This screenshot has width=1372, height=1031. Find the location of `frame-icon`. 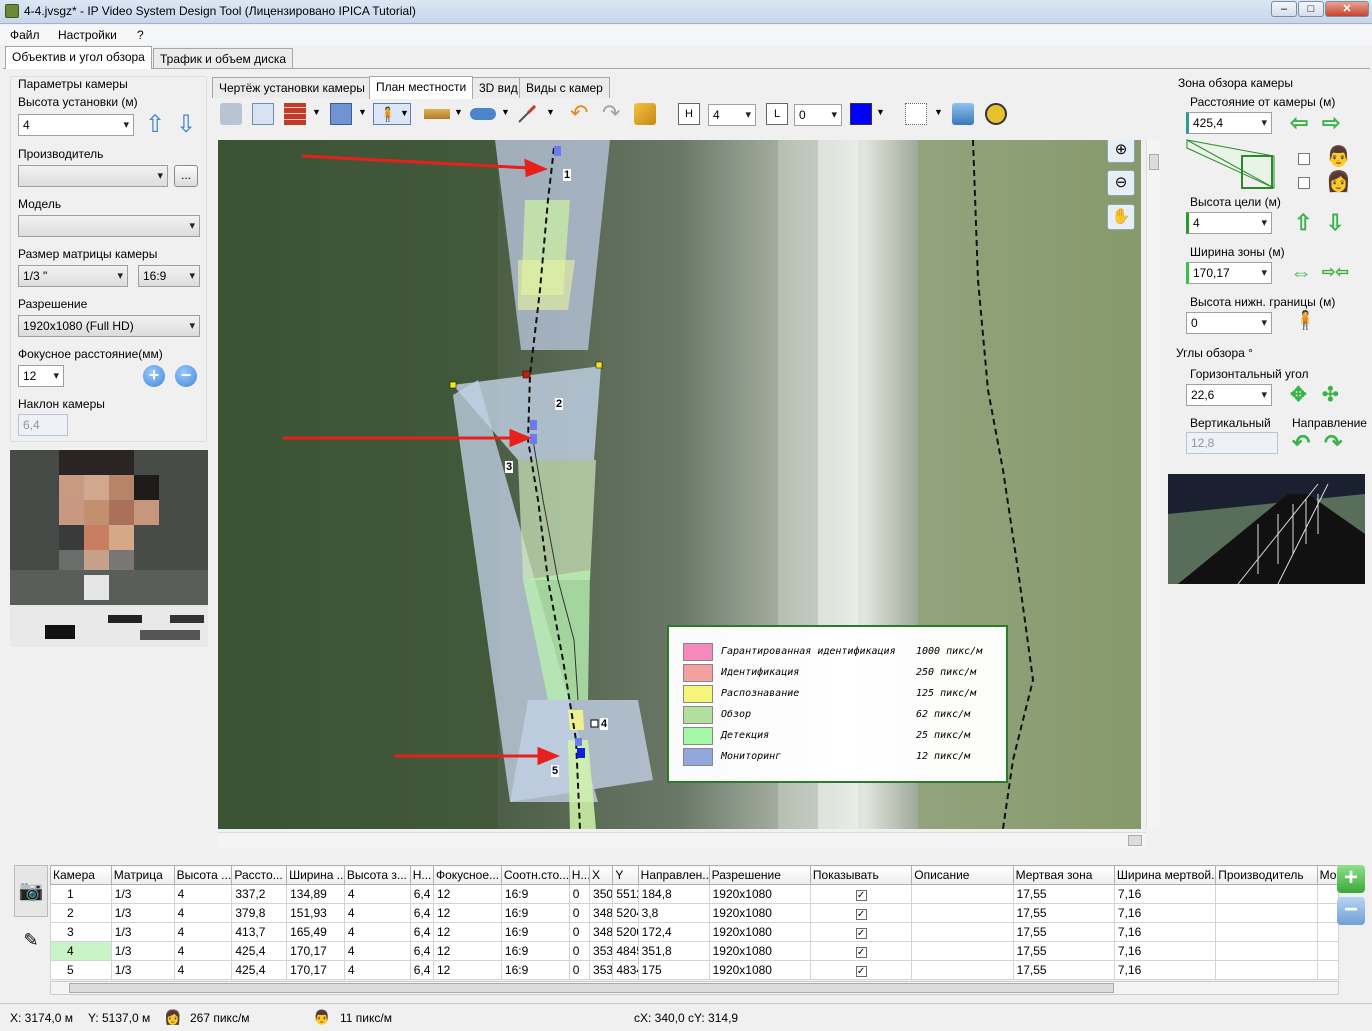

frame-icon is located at coordinates (916, 114).